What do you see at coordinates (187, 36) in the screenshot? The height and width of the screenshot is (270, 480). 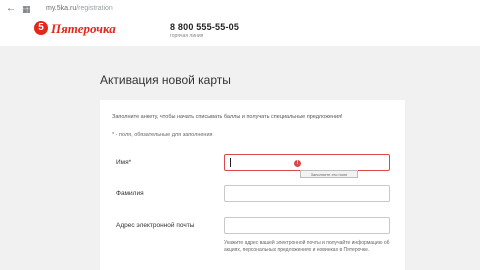 I see `hotline-caption: горячая линия` at bounding box center [187, 36].